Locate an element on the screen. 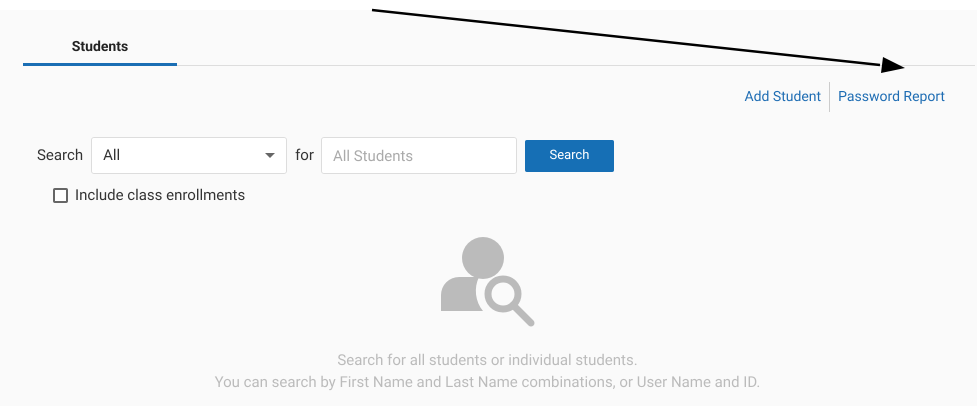 The width and height of the screenshot is (977, 406). action-link: Password Report is located at coordinates (891, 97).